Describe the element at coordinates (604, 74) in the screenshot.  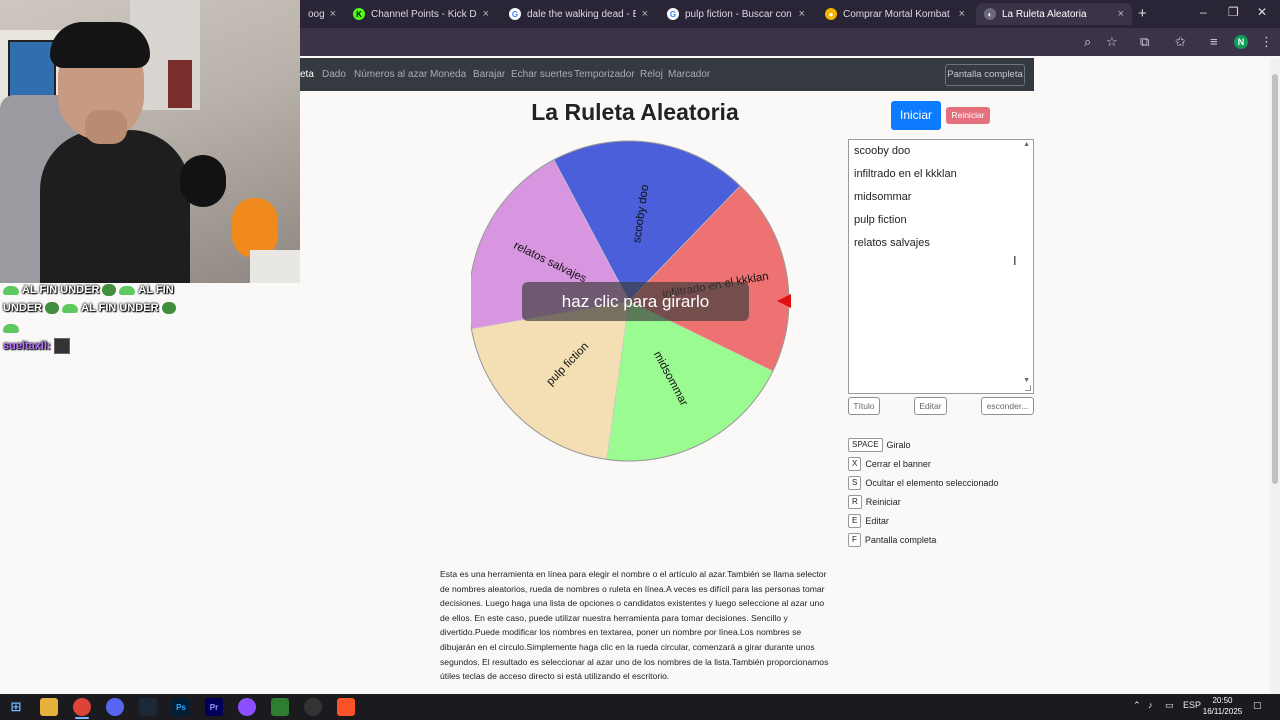
I see `nav-temporizador: Temporizador` at that location.